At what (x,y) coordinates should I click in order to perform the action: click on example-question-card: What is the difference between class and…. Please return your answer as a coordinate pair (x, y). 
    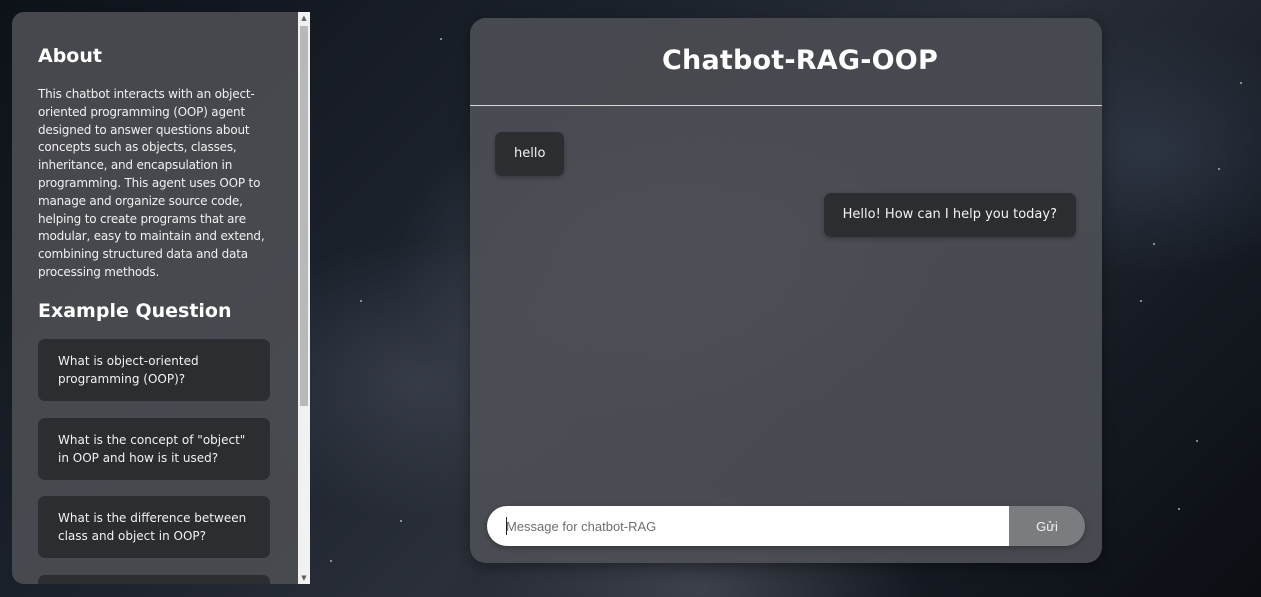
    Looking at the image, I should click on (154, 527).